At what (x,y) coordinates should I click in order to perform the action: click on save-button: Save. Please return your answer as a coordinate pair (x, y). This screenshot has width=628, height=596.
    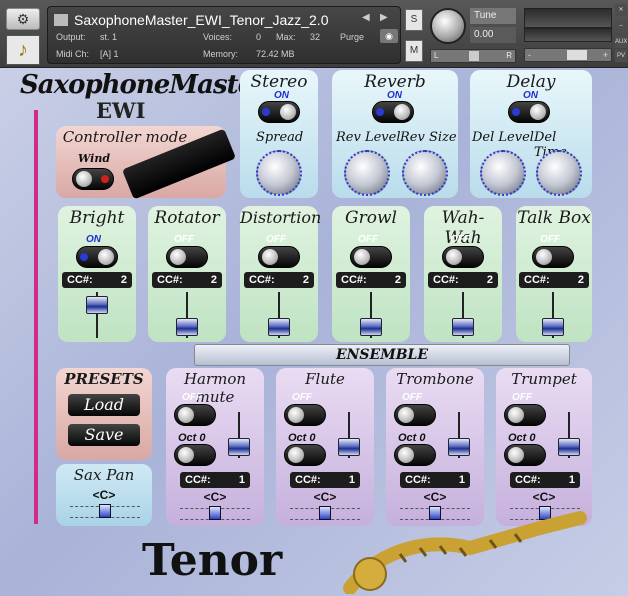
    Looking at the image, I should click on (104, 435).